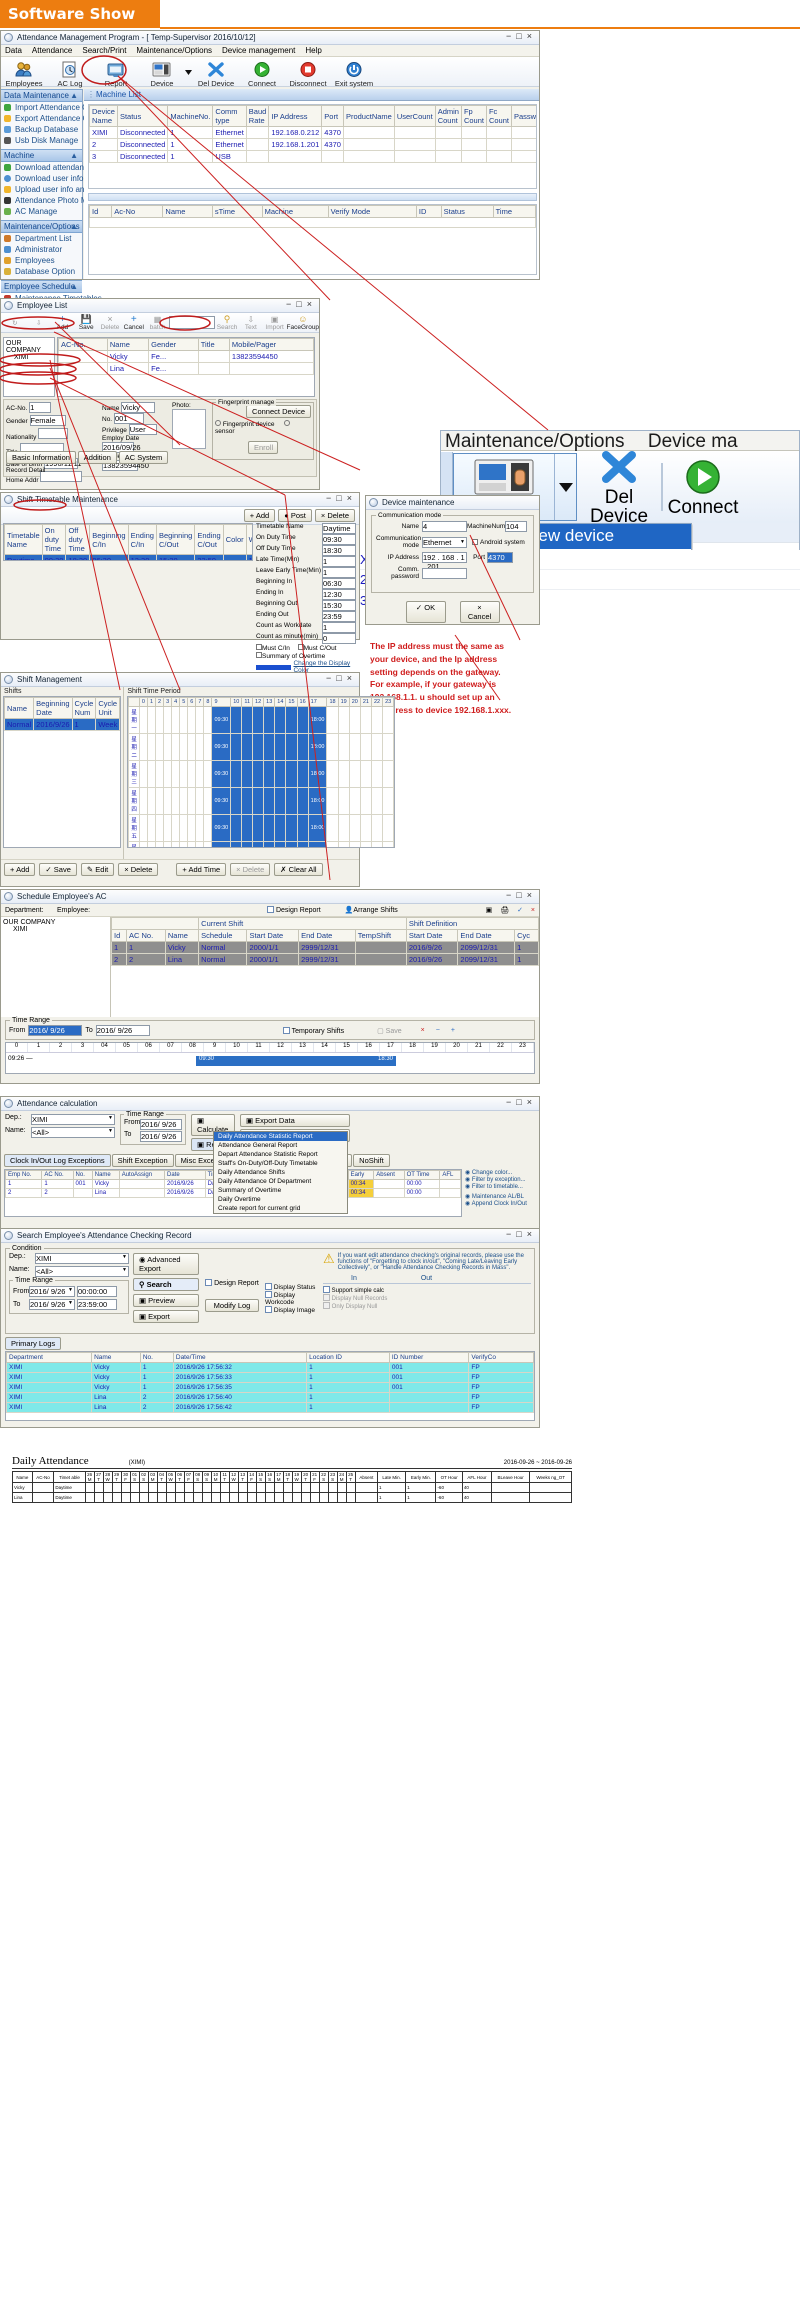 The image size is (800, 2324). Describe the element at coordinates (209, 1282) in the screenshot. I see `checkbox-design-report` at that location.